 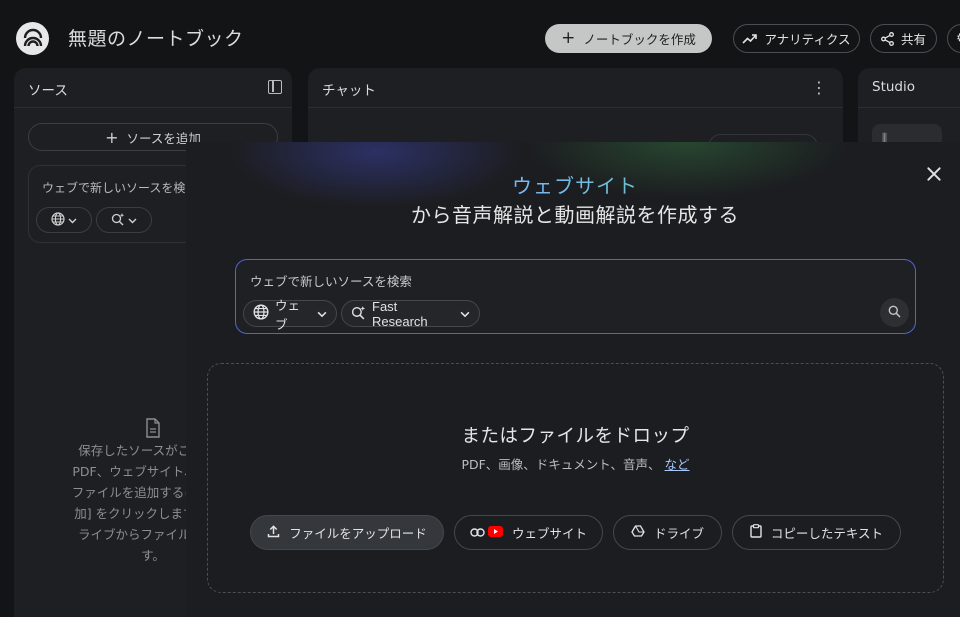 I want to click on share-icon, so click(x=887, y=38).